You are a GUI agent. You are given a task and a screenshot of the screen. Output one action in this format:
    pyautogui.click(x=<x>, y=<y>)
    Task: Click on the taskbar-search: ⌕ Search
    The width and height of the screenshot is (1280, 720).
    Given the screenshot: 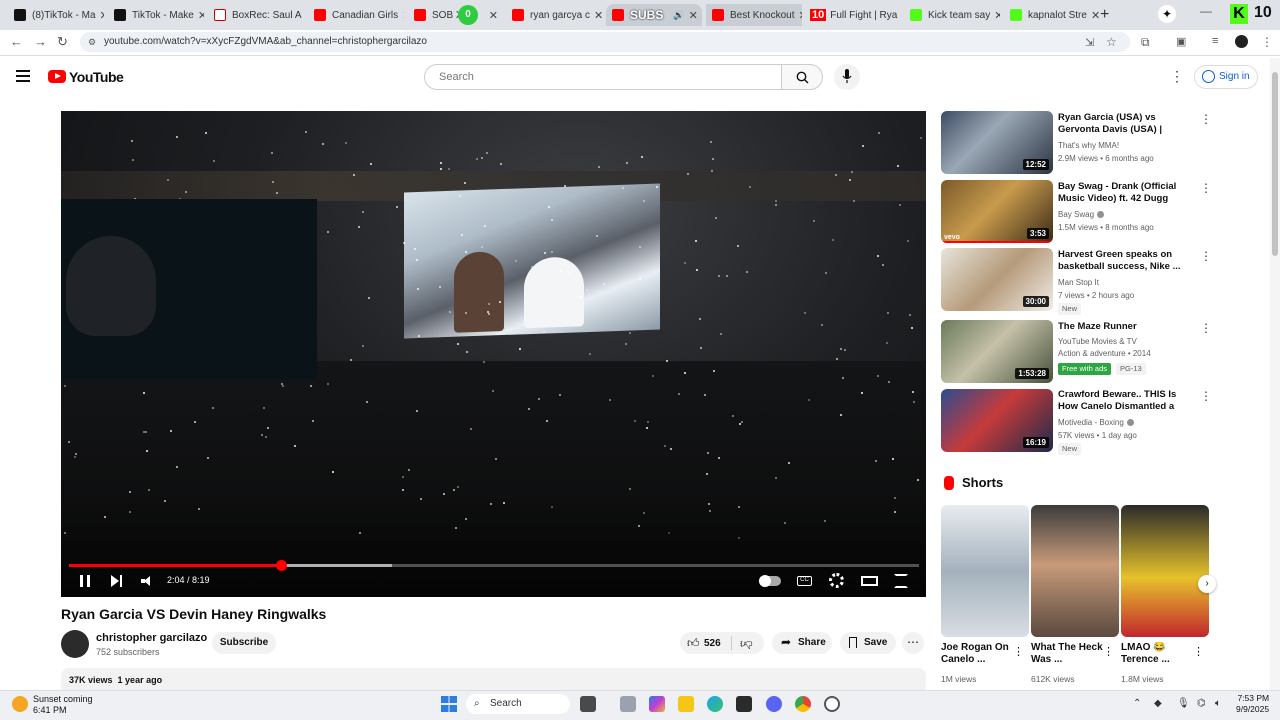 What is the action you would take?
    pyautogui.click(x=518, y=704)
    